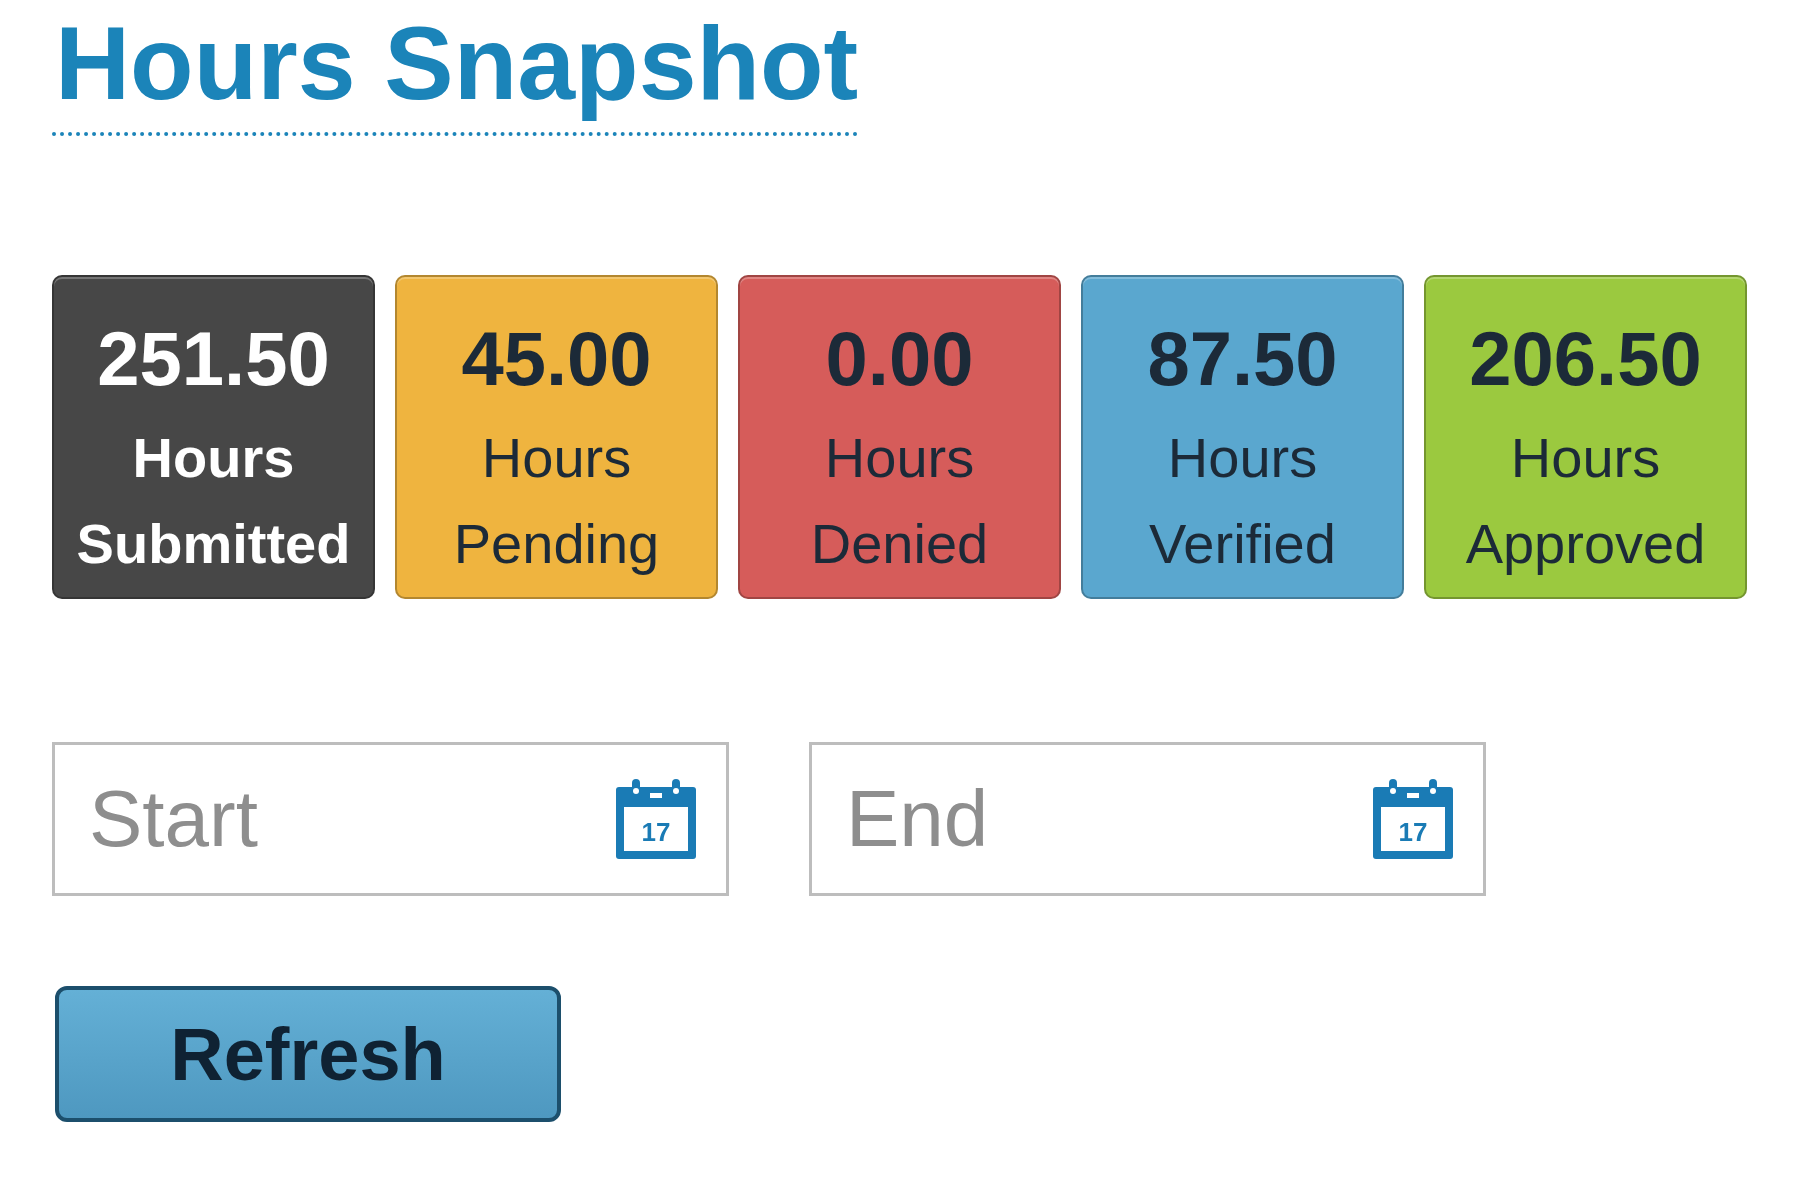 The width and height of the screenshot is (1795, 1181). What do you see at coordinates (308, 1054) in the screenshot?
I see `refresh-button: Refresh` at bounding box center [308, 1054].